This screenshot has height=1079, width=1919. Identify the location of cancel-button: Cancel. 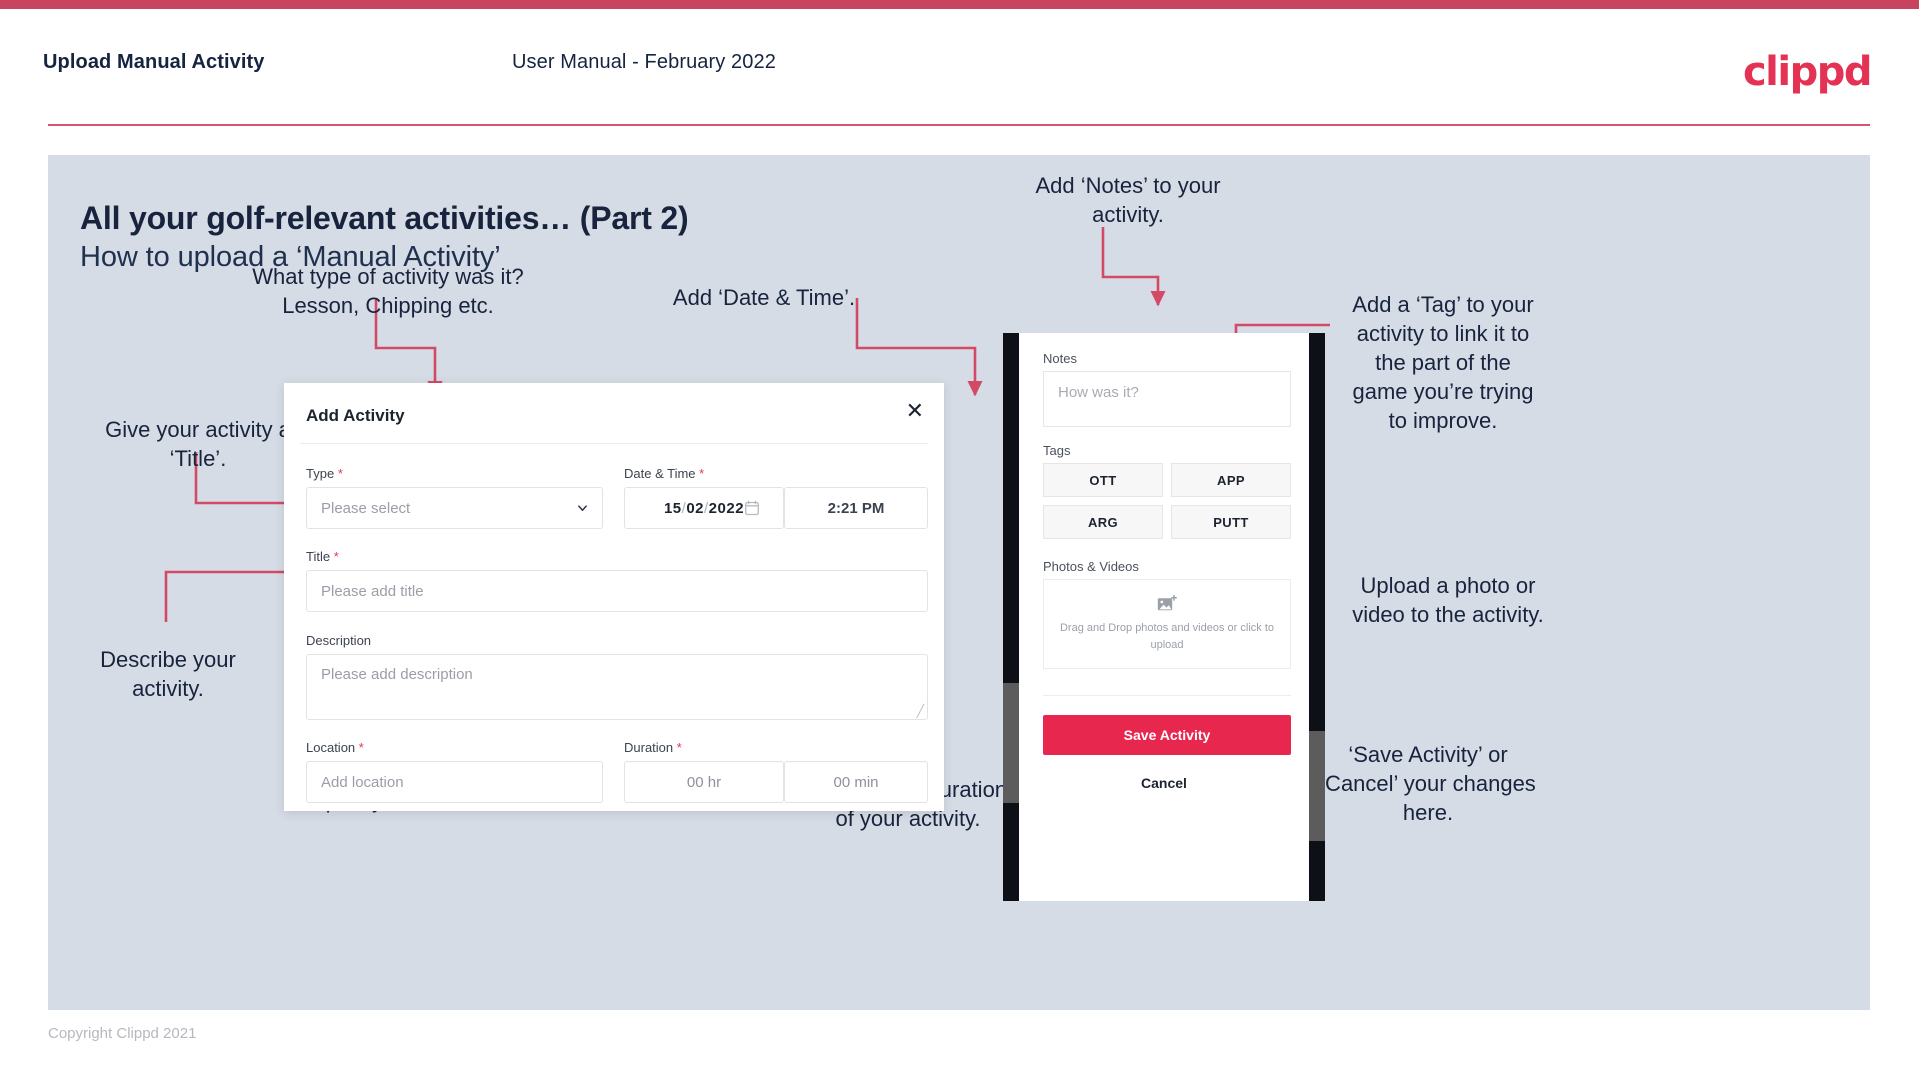
(1164, 783).